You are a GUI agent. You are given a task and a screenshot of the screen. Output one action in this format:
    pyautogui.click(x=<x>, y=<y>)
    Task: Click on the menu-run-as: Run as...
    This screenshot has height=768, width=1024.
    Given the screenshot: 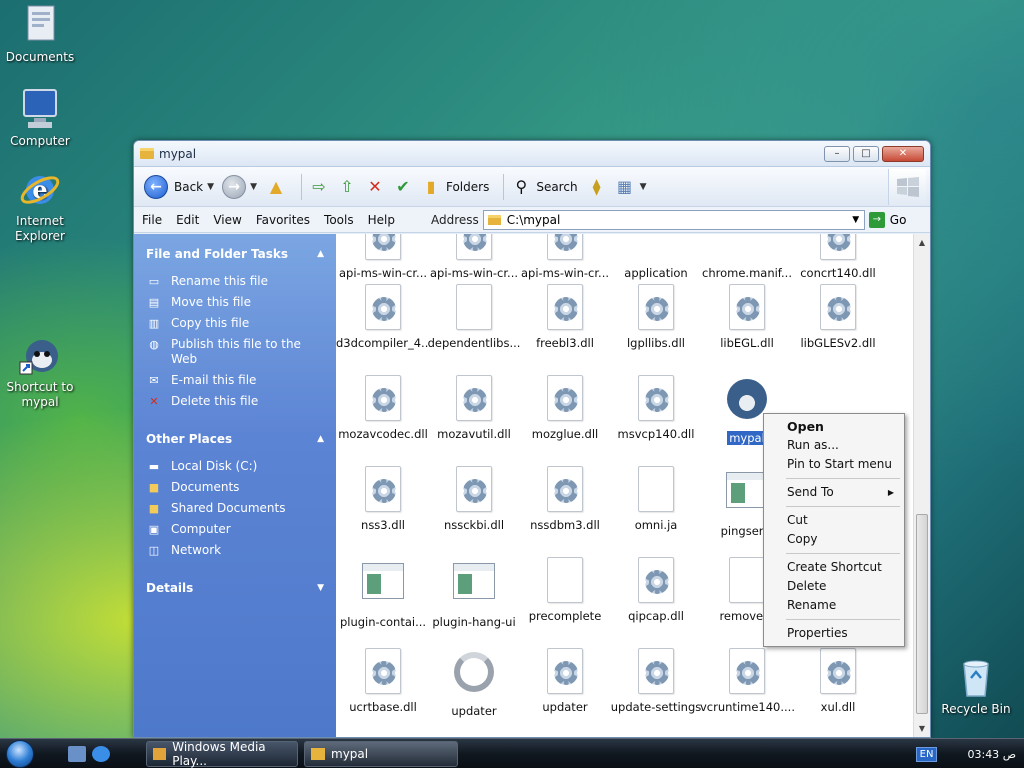 What is the action you would take?
    pyautogui.click(x=834, y=445)
    